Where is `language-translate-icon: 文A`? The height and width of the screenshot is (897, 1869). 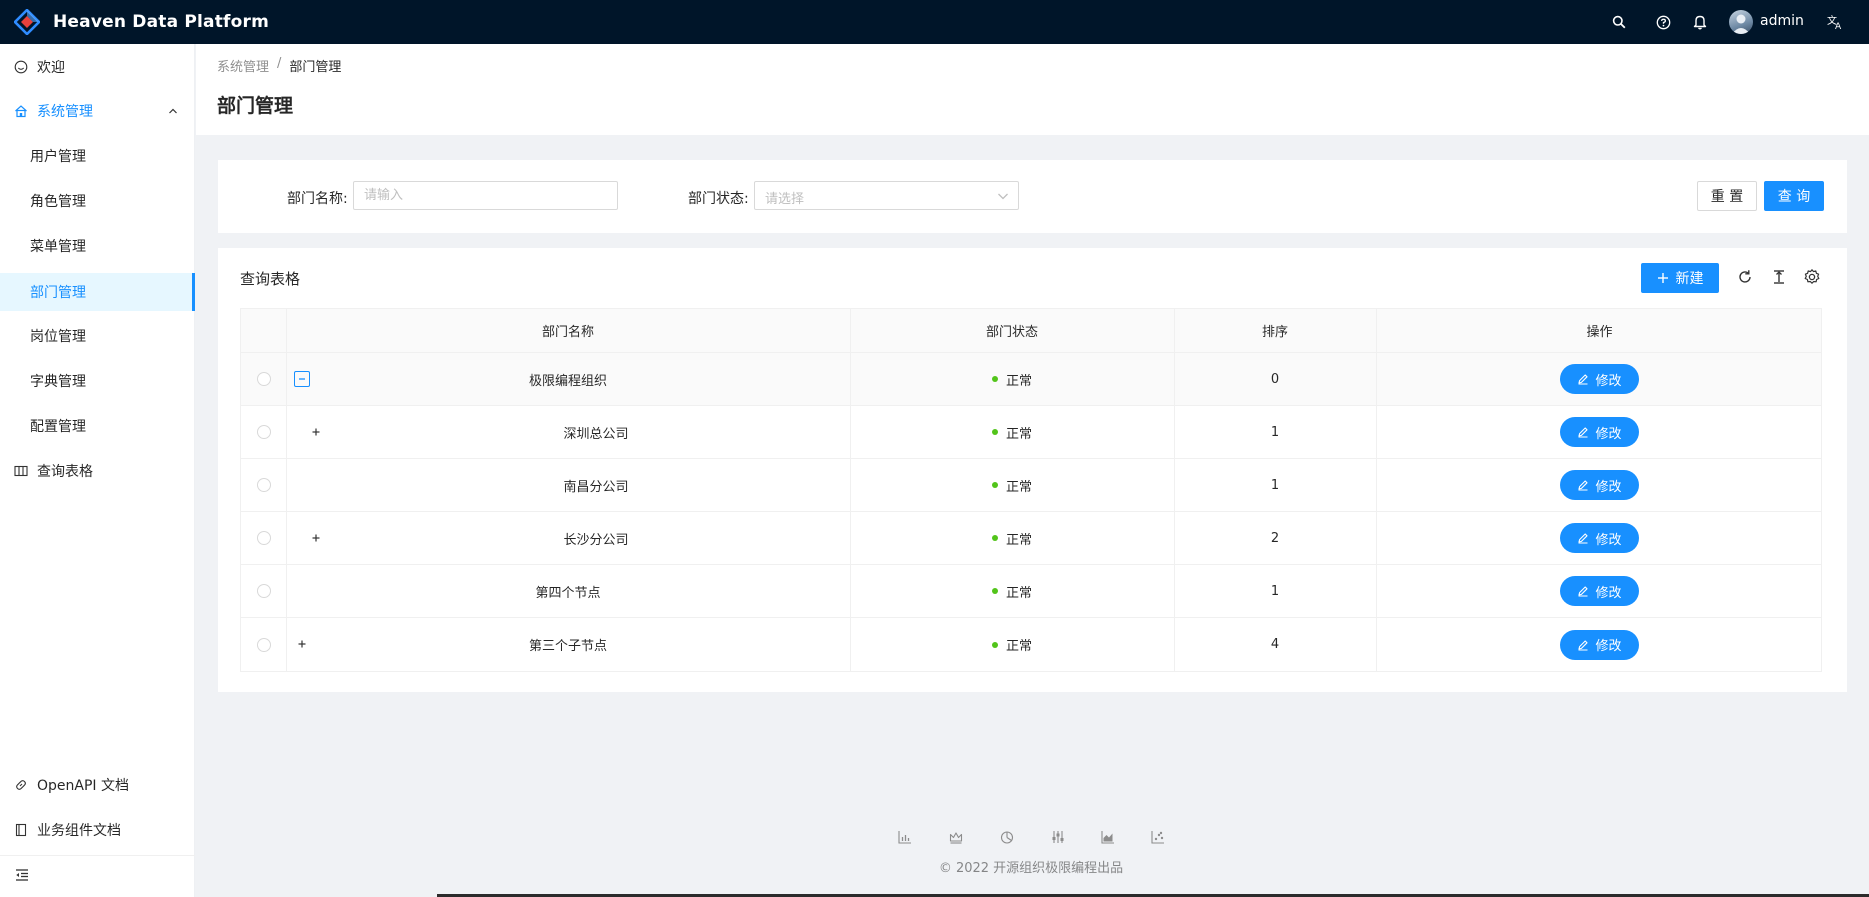
language-translate-icon: 文A is located at coordinates (1835, 22).